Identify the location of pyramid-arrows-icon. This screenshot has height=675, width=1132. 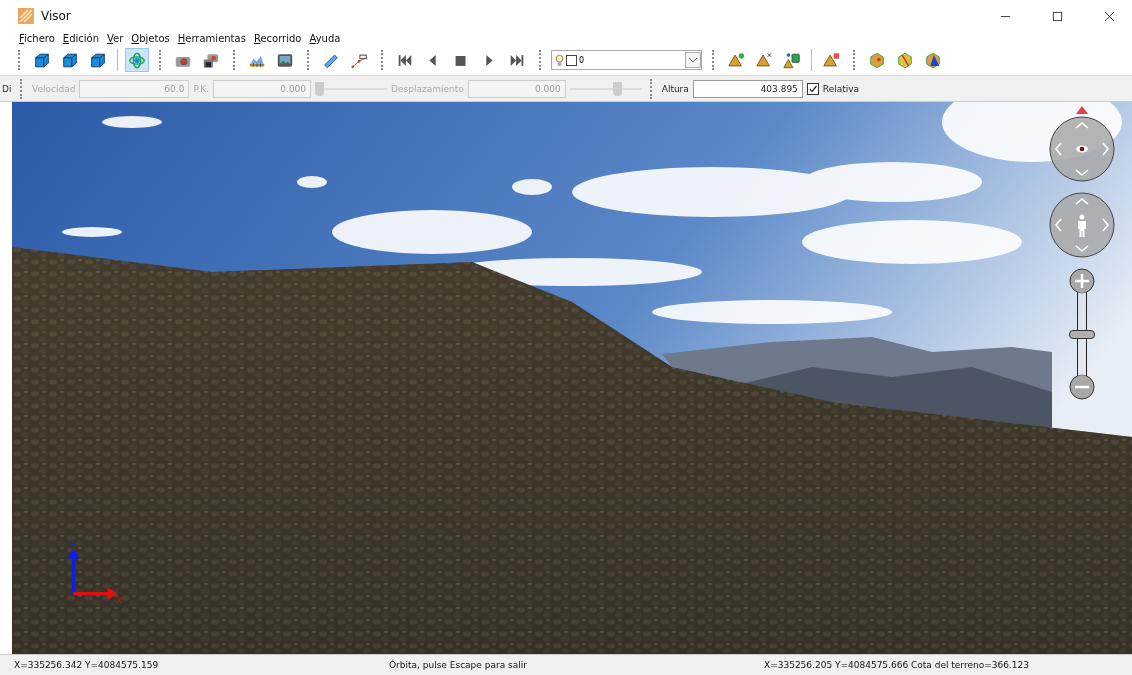
(764, 60).